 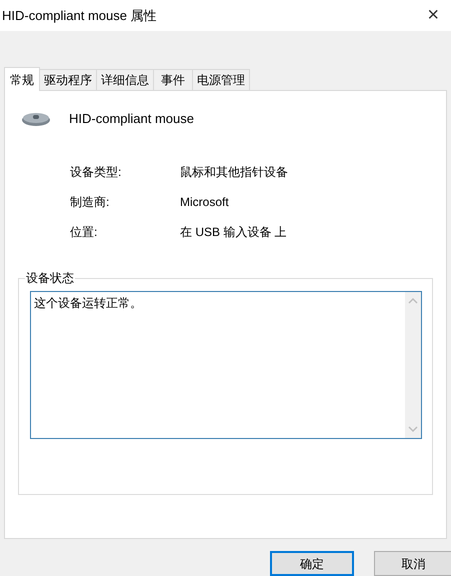 What do you see at coordinates (88, 303) in the screenshot?
I see `status-text: 这个设备运转正常。` at bounding box center [88, 303].